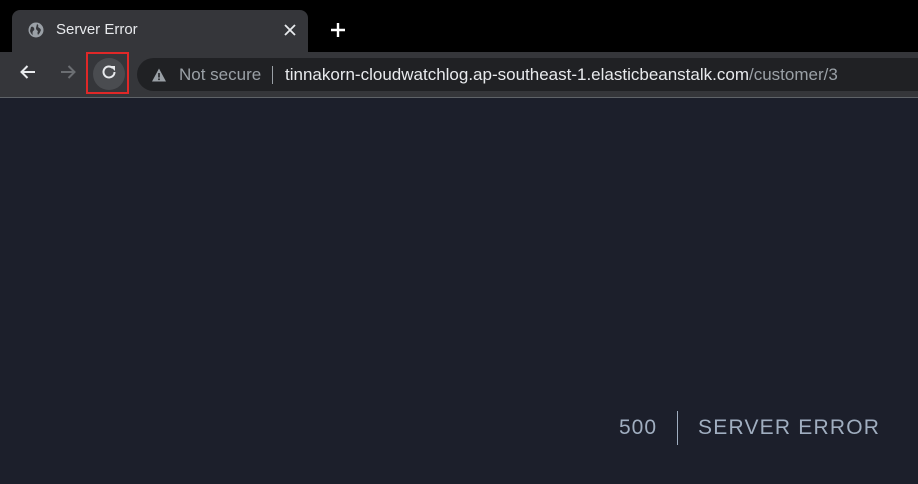  I want to click on tab-title: Server Error, so click(97, 29).